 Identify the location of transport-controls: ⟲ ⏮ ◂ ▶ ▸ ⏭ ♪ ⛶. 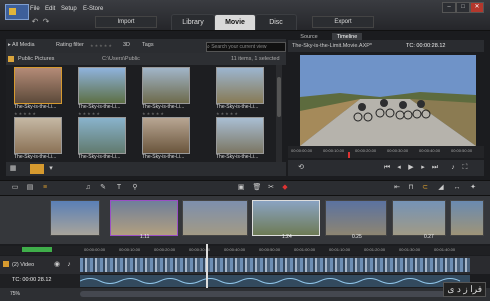
(386, 168).